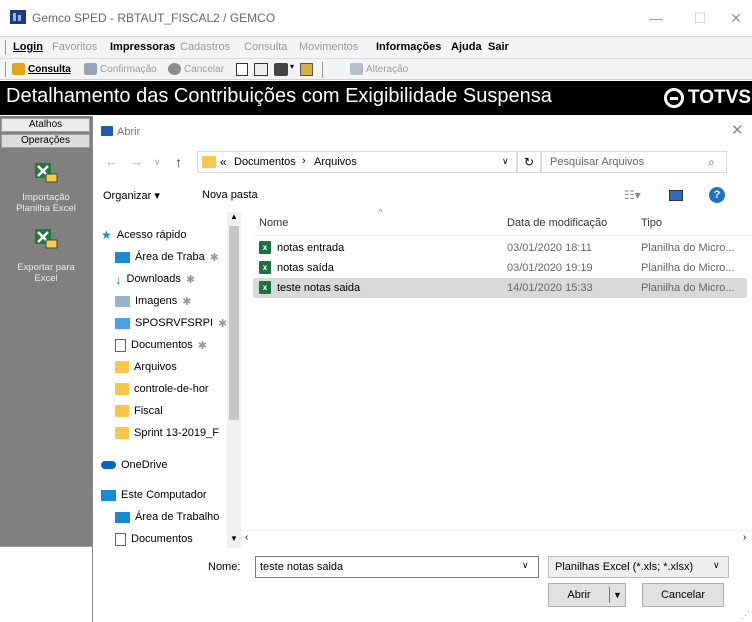 The height and width of the screenshot is (622, 752). Describe the element at coordinates (736, 18) in the screenshot. I see `close-window-button: ✕` at that location.